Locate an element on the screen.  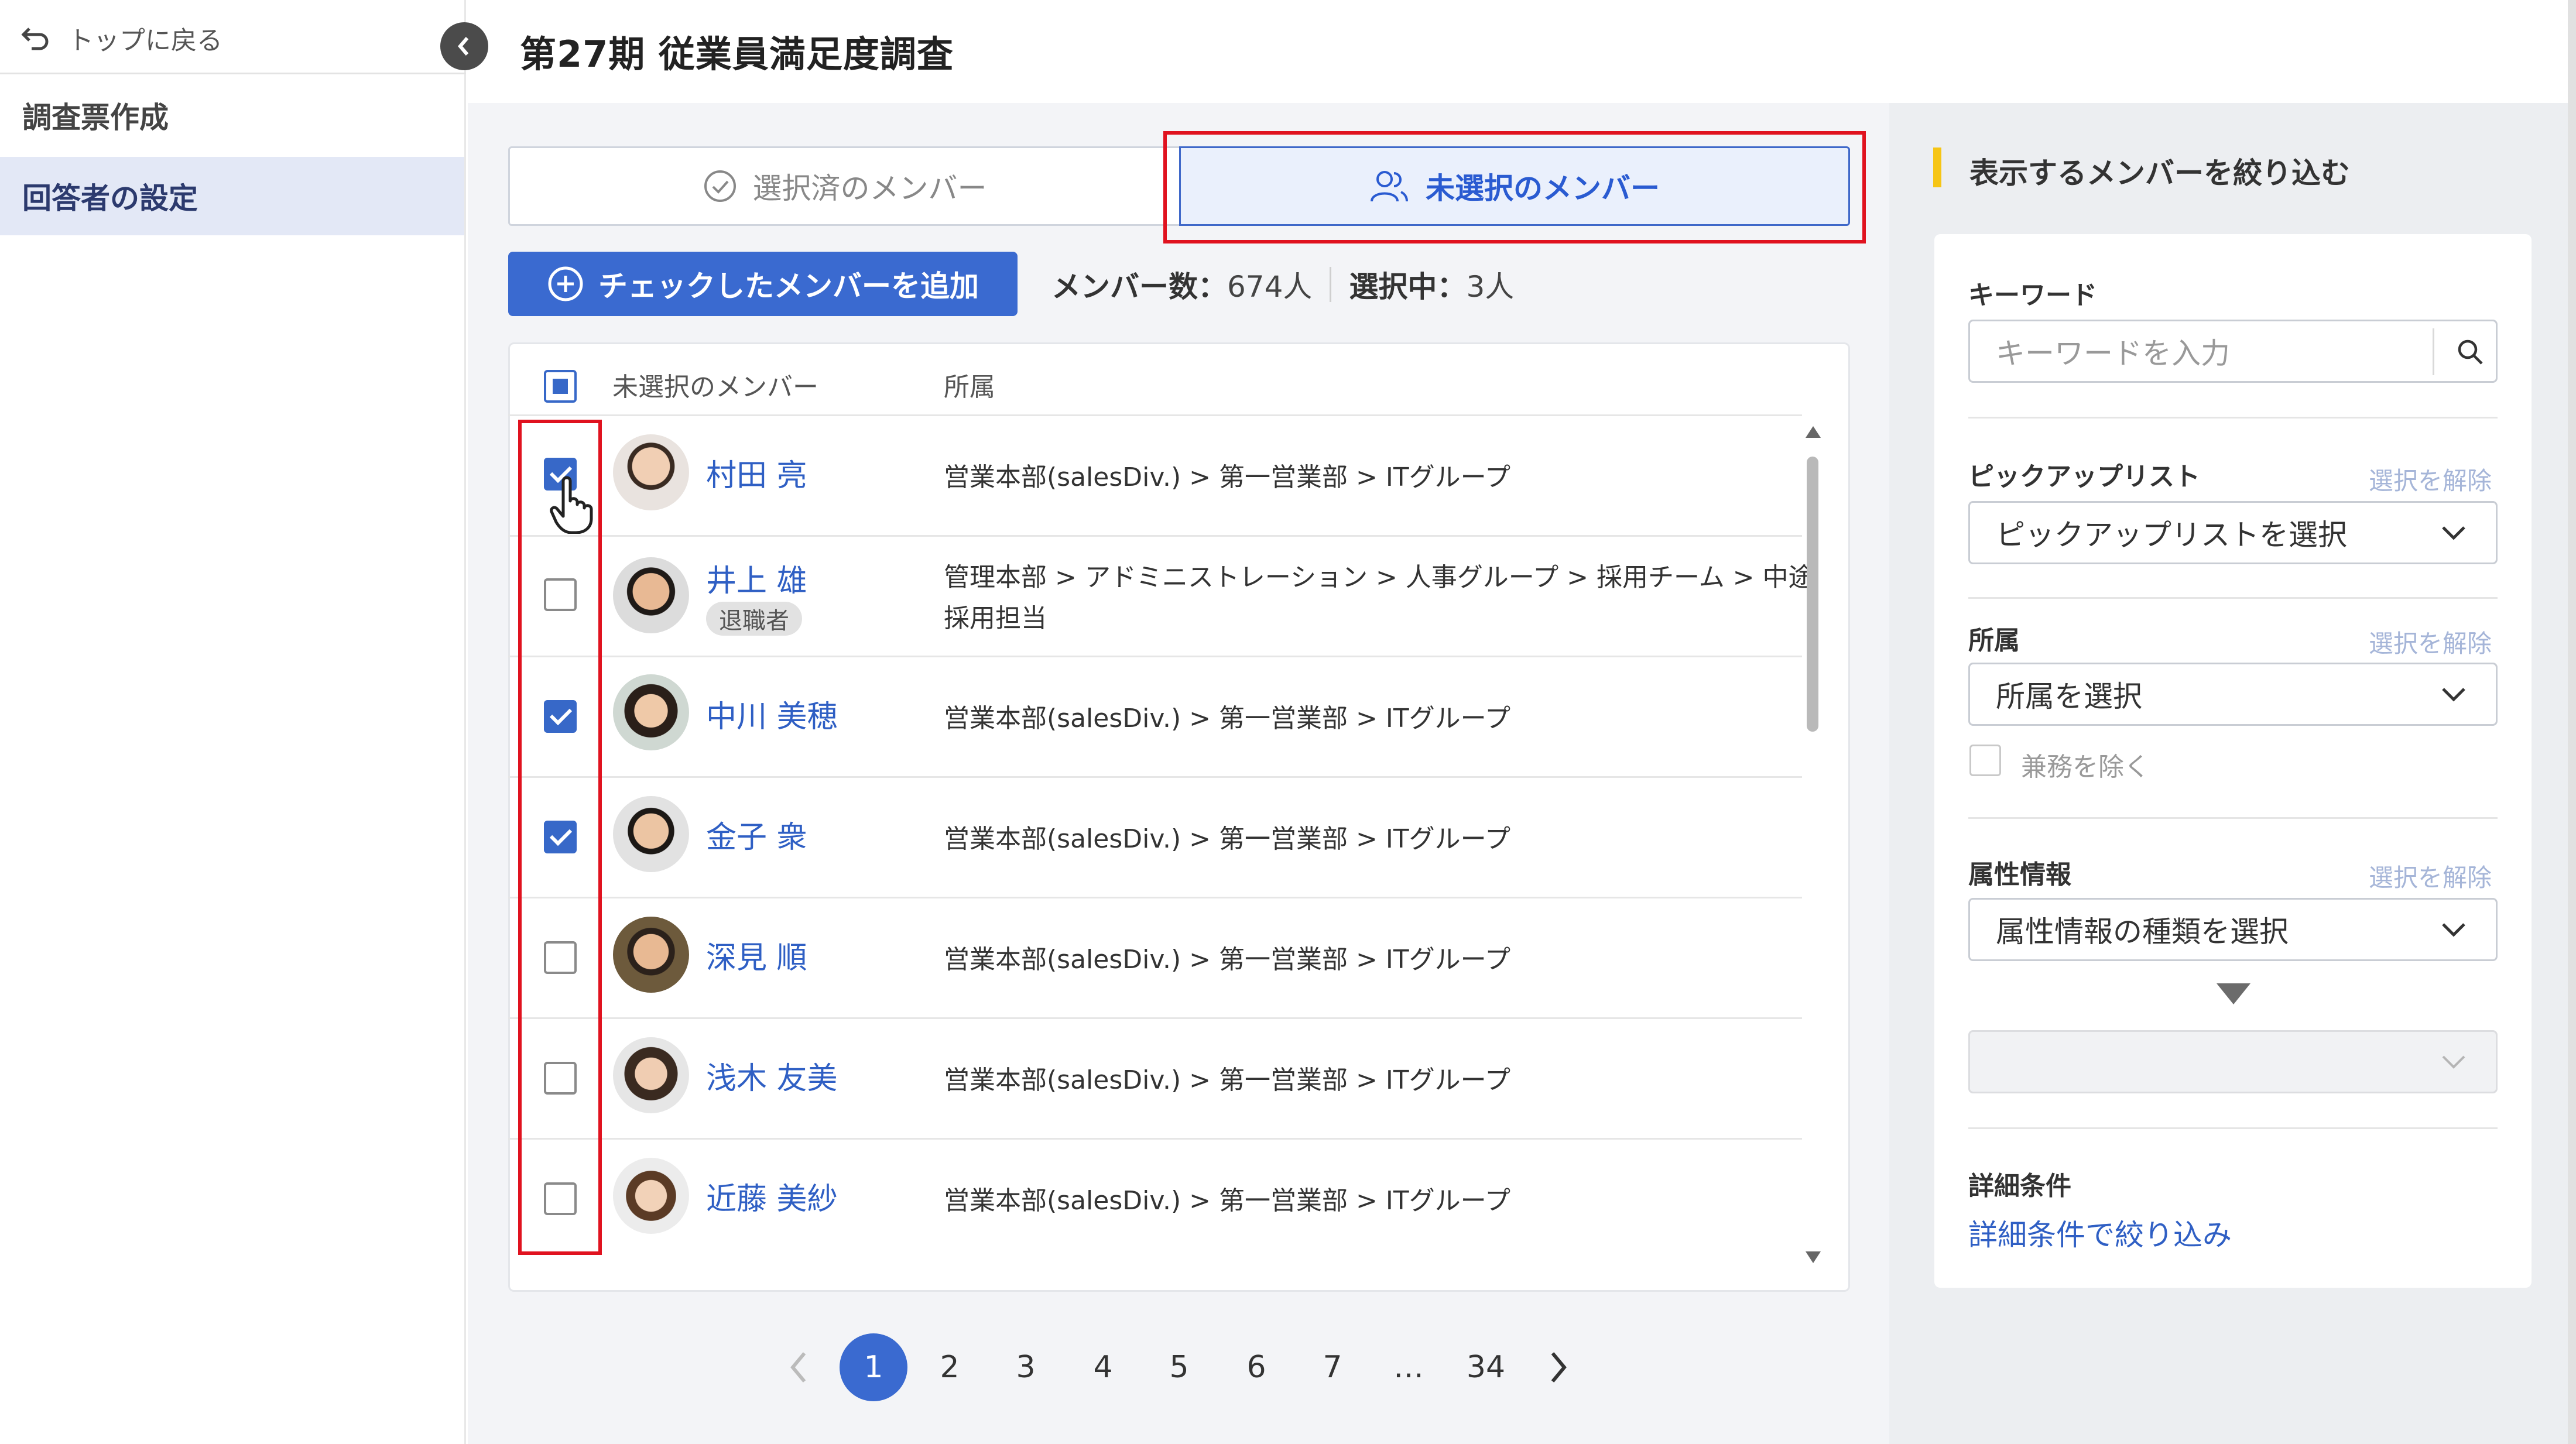
undo-arrow-icon is located at coordinates (35, 39).